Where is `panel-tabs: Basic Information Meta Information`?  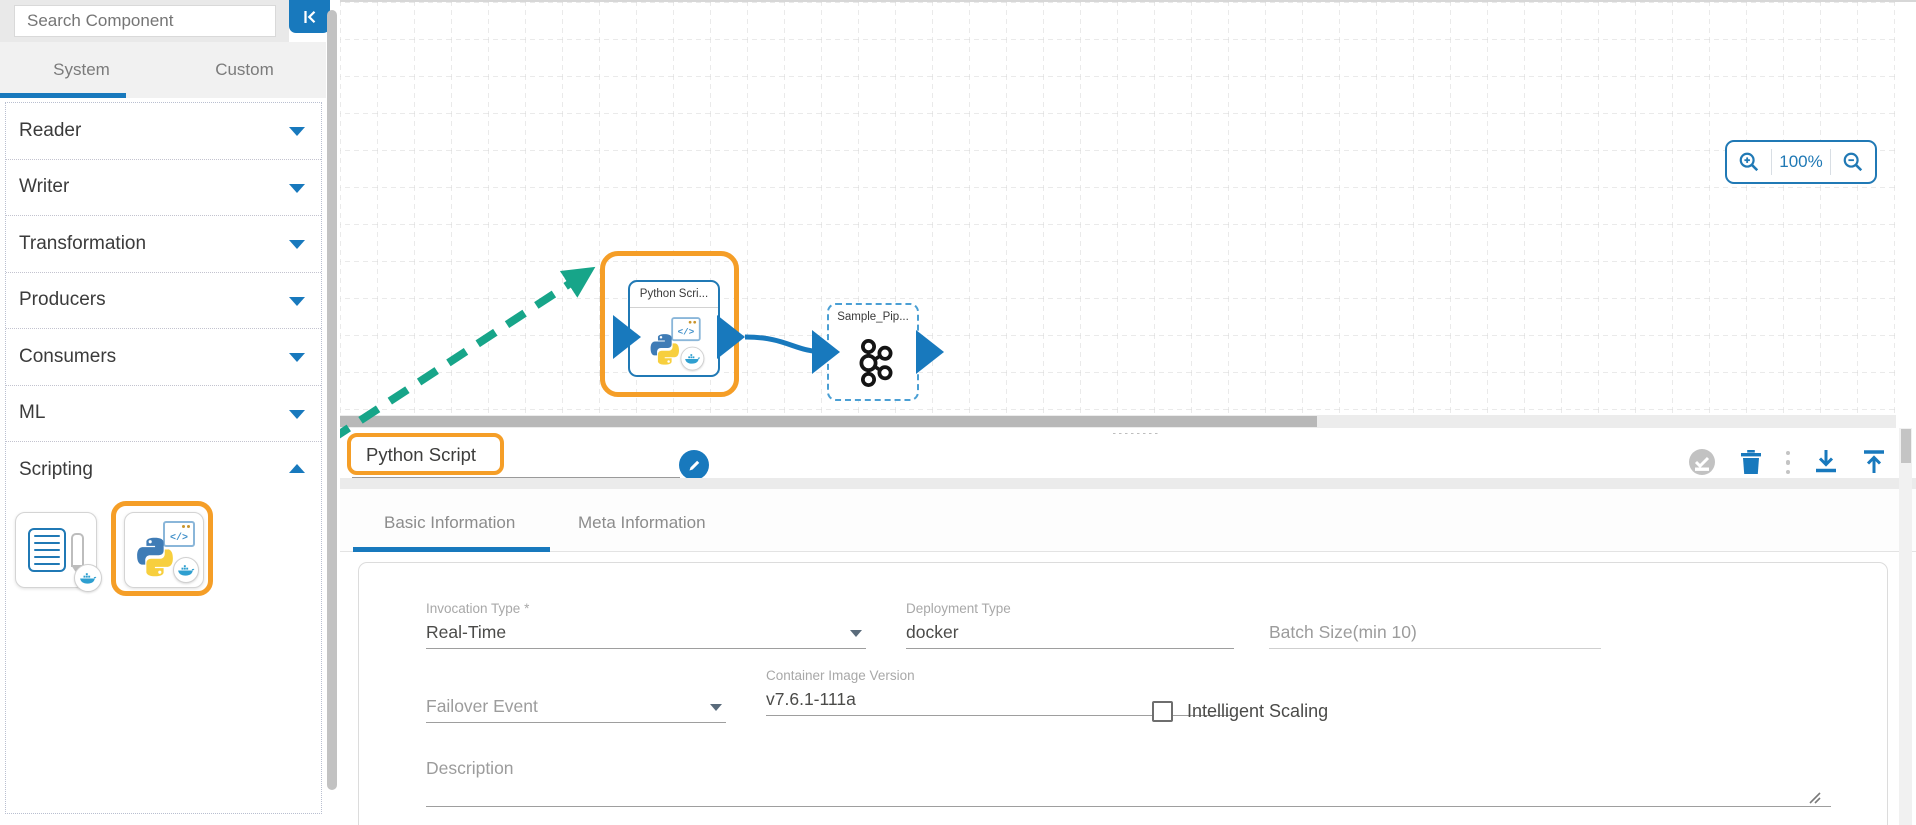 panel-tabs: Basic Information Meta Information is located at coordinates (1128, 520).